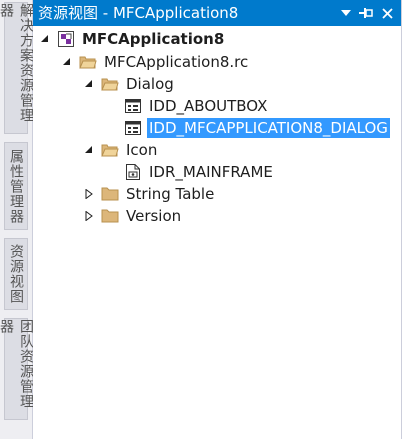 This screenshot has height=439, width=402. What do you see at coordinates (153, 39) in the screenshot?
I see `tree-node-label: MFCApplication8` at bounding box center [153, 39].